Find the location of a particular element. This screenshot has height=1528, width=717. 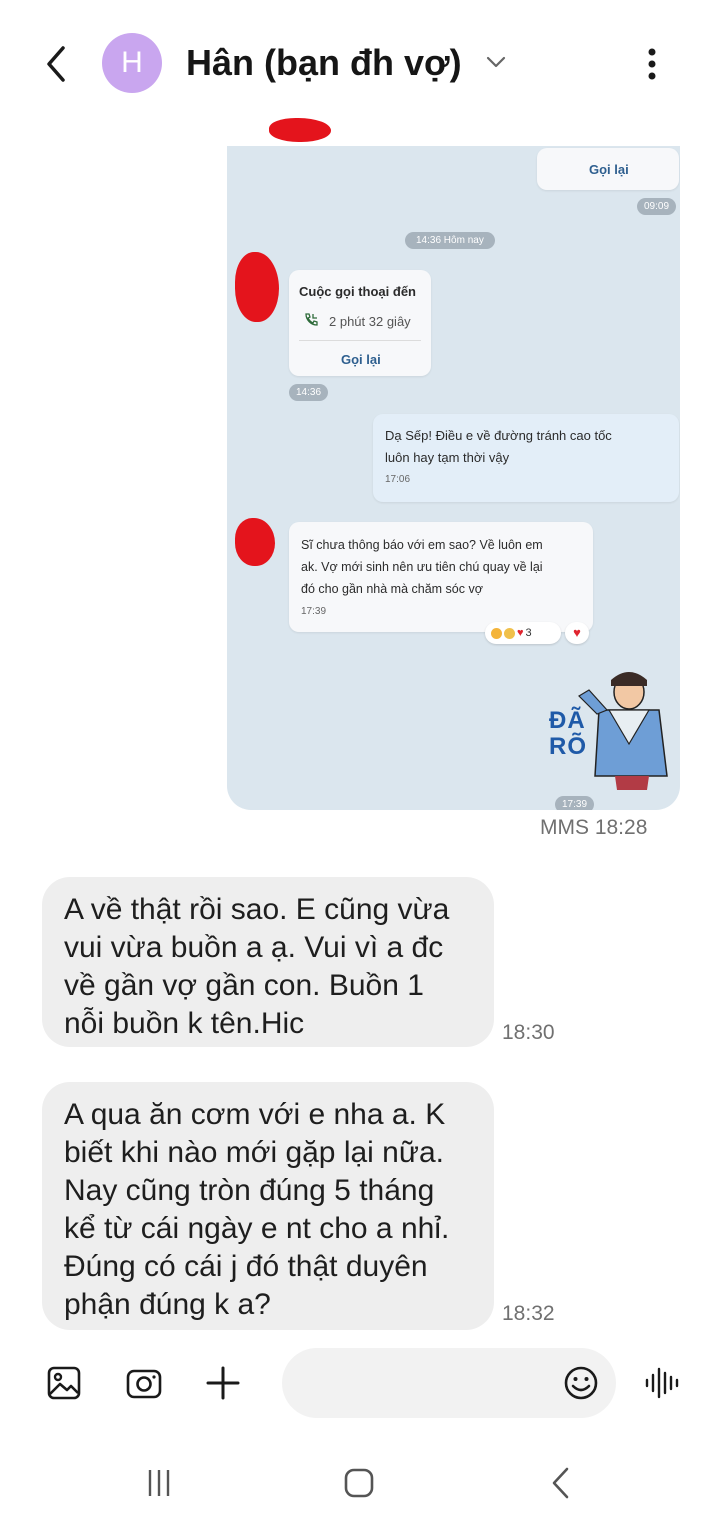

gallery-icon is located at coordinates (64, 1383).